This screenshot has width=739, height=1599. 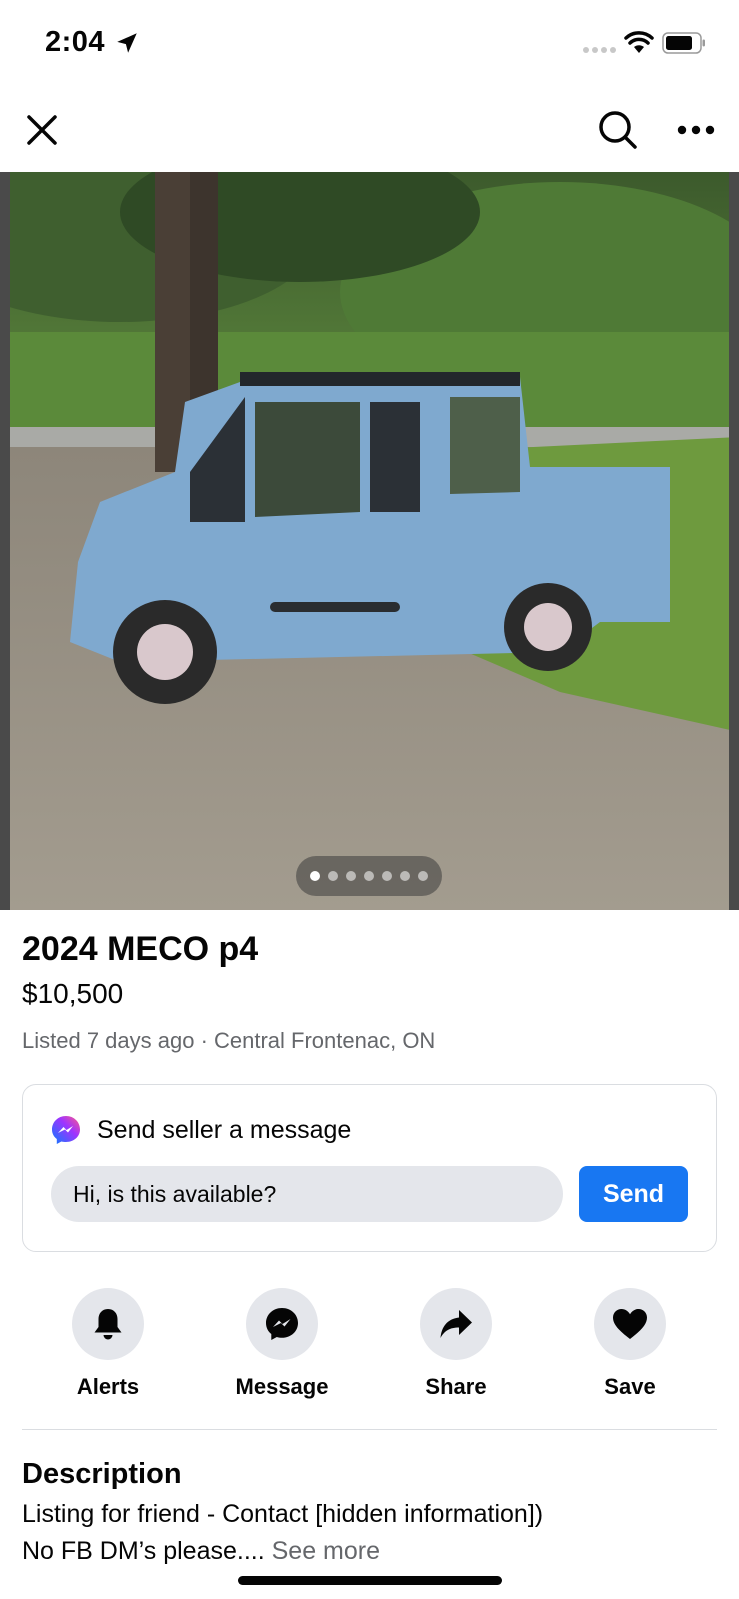 I want to click on section-divider, so click(x=369, y=1429).